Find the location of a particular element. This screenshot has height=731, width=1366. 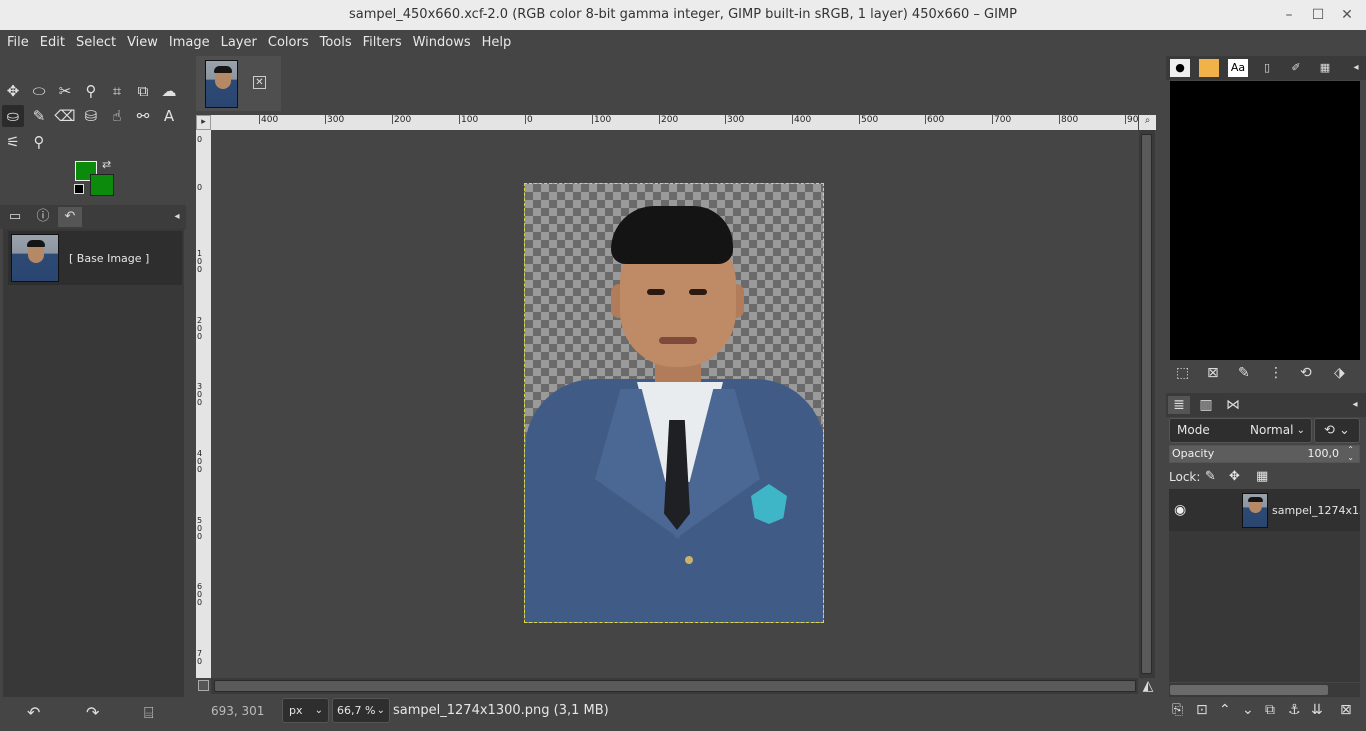

images-tab-icon: ▯ is located at coordinates (1267, 68).